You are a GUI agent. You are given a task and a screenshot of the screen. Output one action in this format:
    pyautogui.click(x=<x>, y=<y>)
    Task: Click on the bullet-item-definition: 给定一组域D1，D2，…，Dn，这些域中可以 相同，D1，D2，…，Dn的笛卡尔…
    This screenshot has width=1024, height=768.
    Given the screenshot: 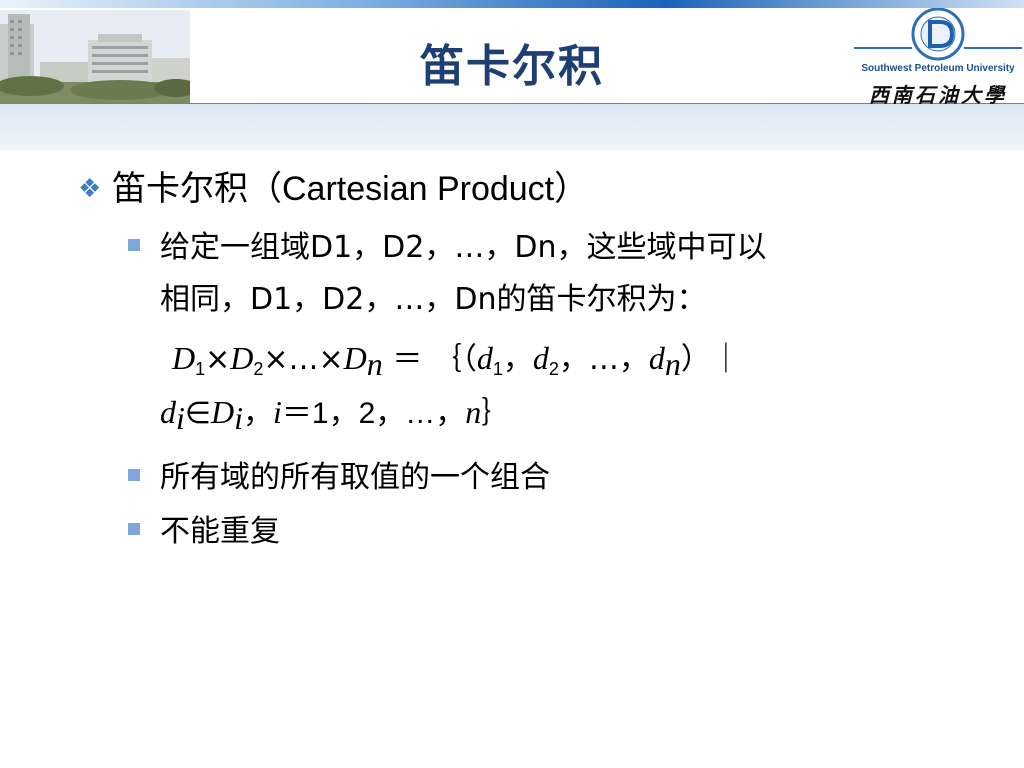 What is the action you would take?
    pyautogui.click(x=575, y=274)
    